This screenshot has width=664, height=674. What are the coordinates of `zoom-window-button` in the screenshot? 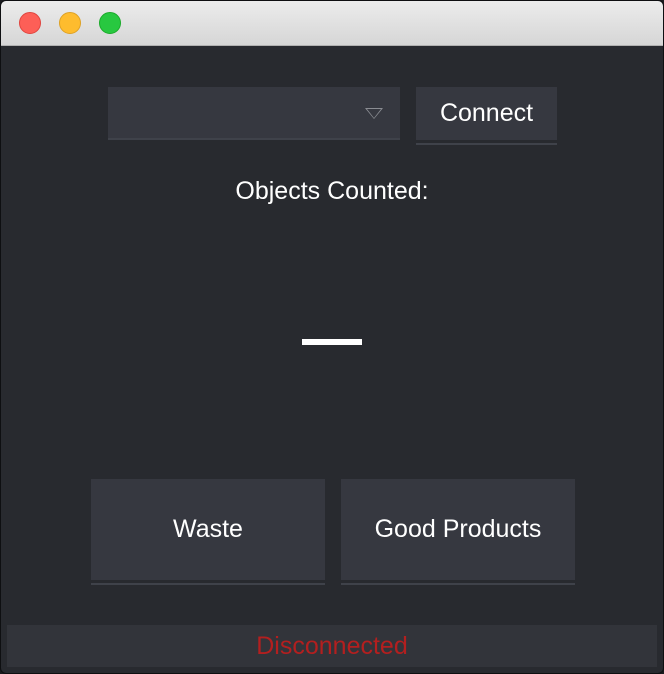 It's located at (110, 23).